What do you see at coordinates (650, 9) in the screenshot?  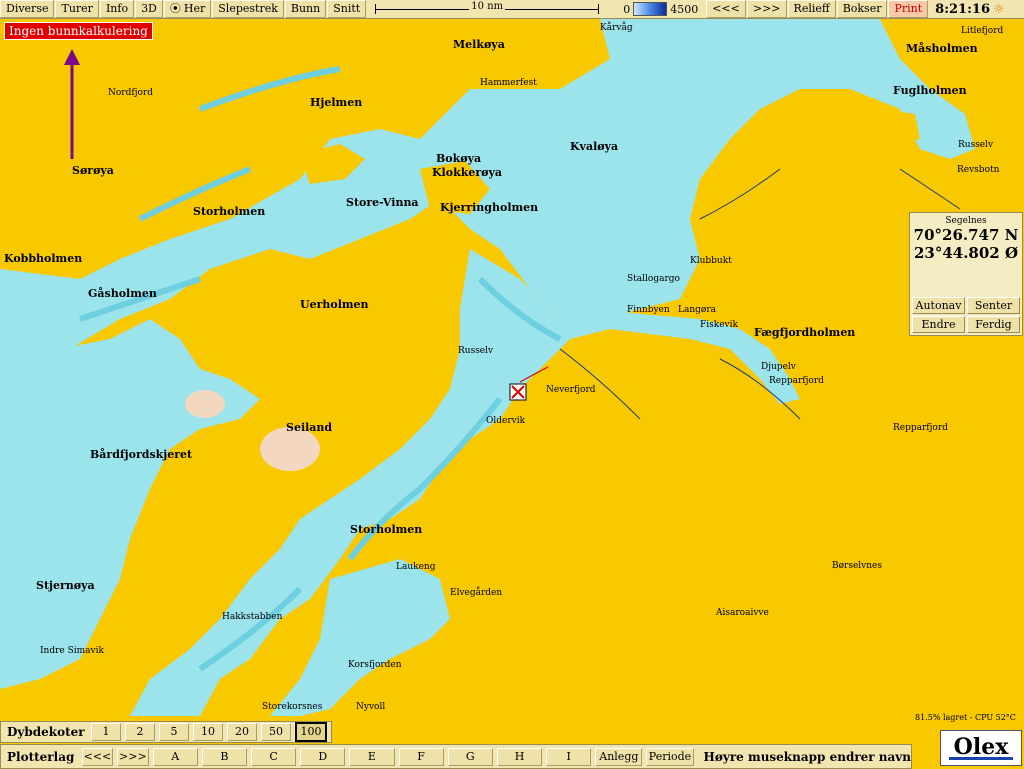 I see `depth-gradient` at bounding box center [650, 9].